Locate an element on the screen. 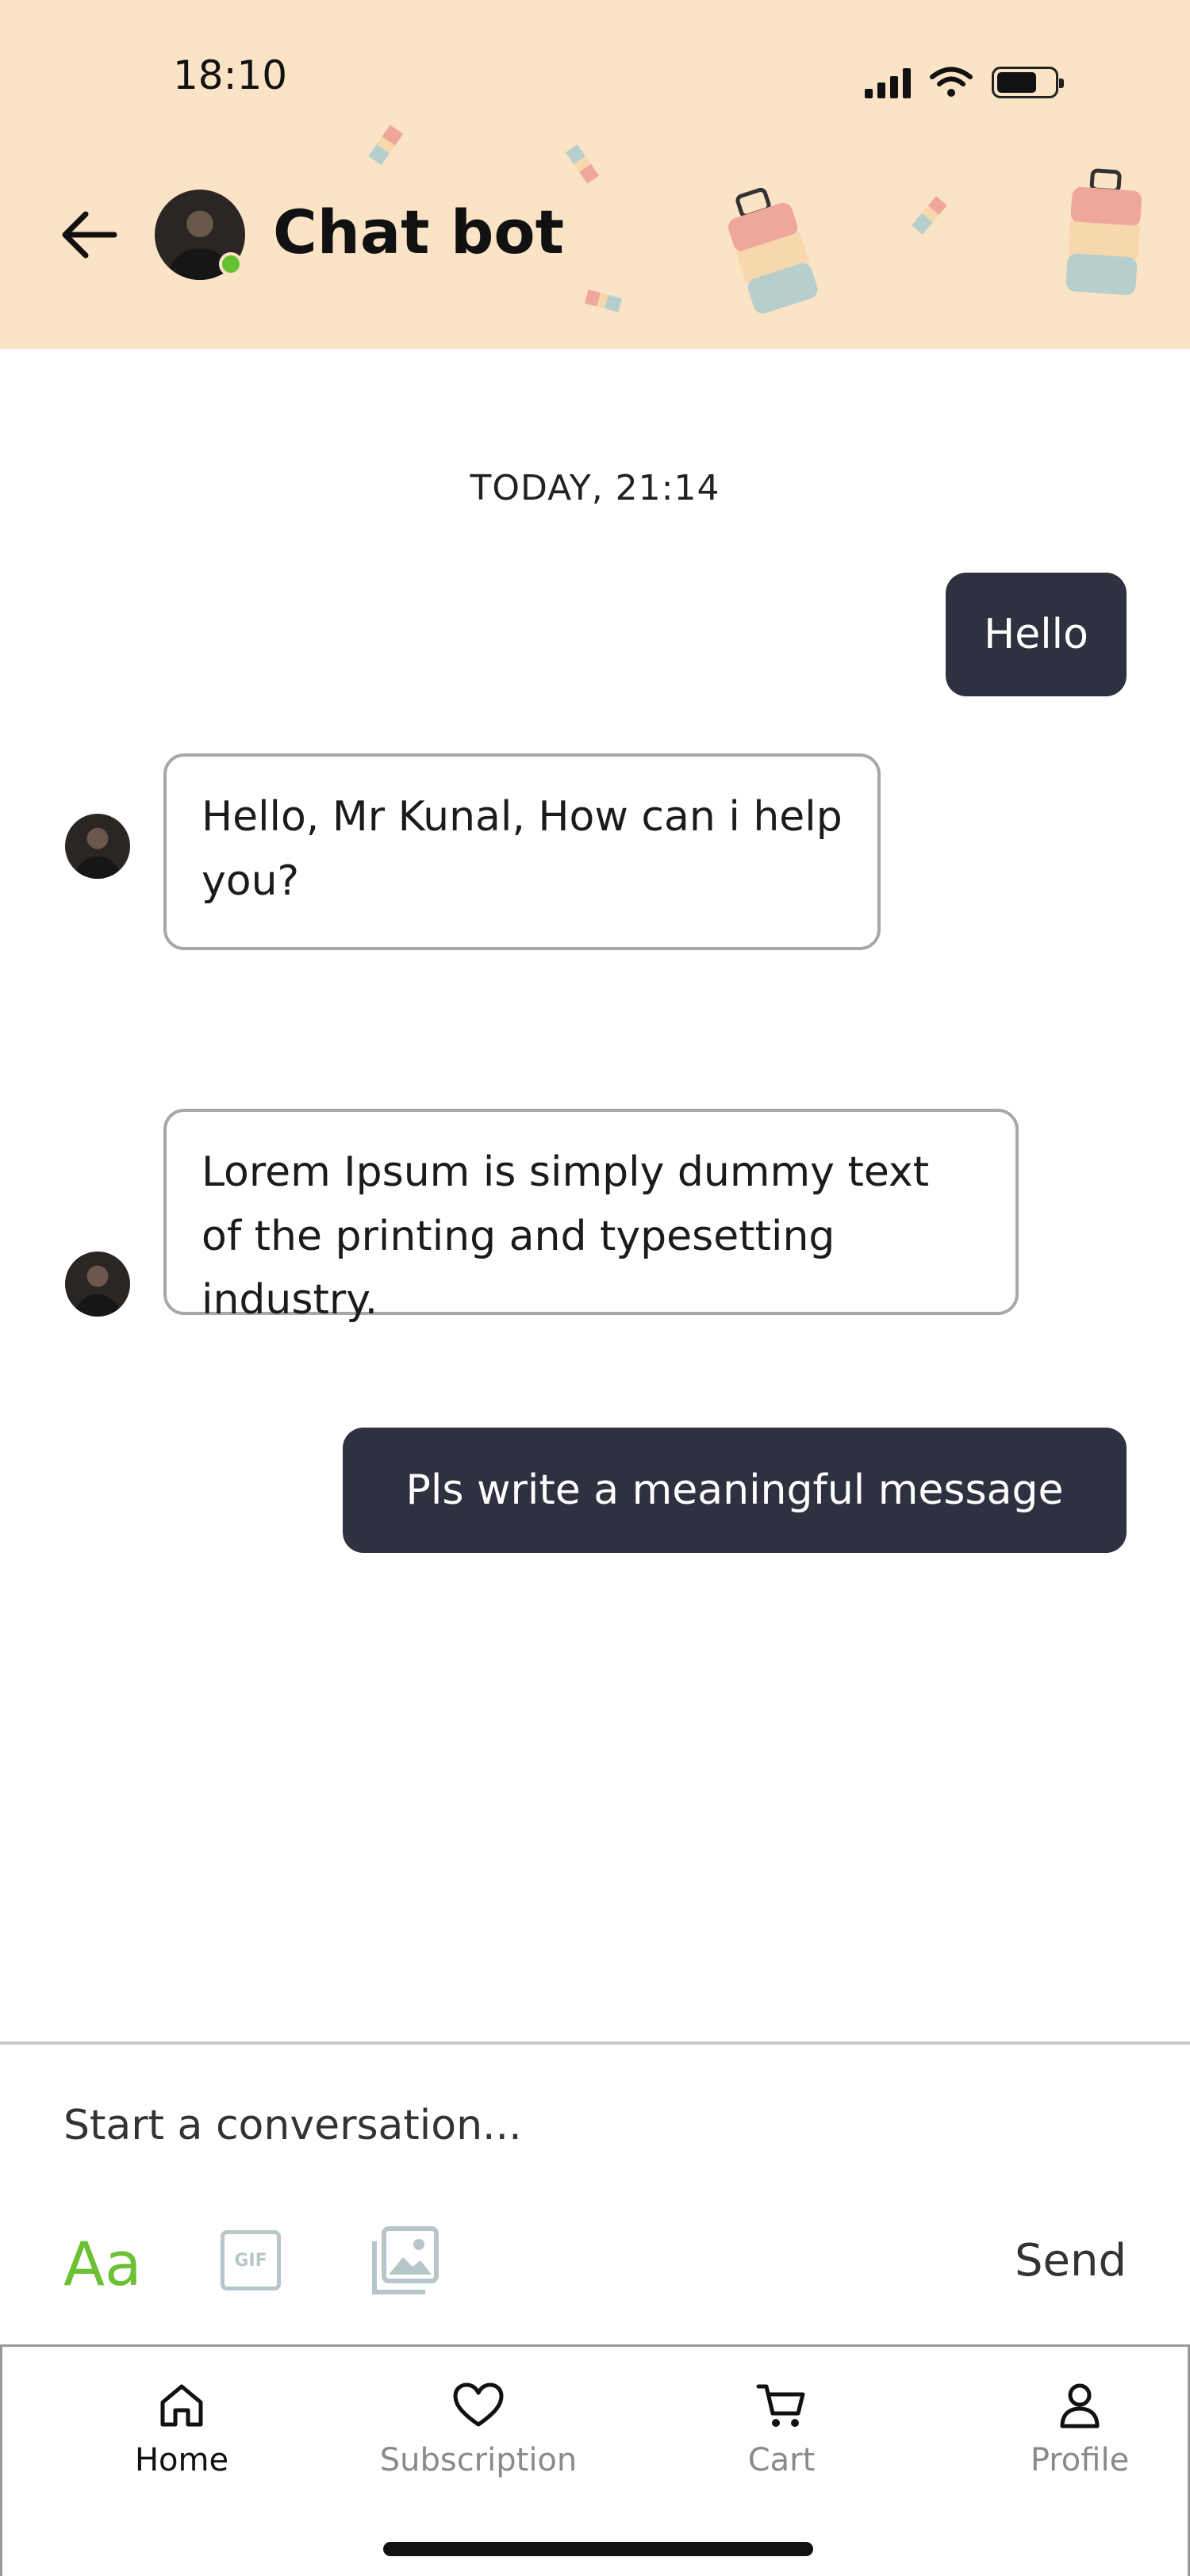 The width and height of the screenshot is (1190, 2576). chat-header: 18:10 Chat bot is located at coordinates (595, 174).